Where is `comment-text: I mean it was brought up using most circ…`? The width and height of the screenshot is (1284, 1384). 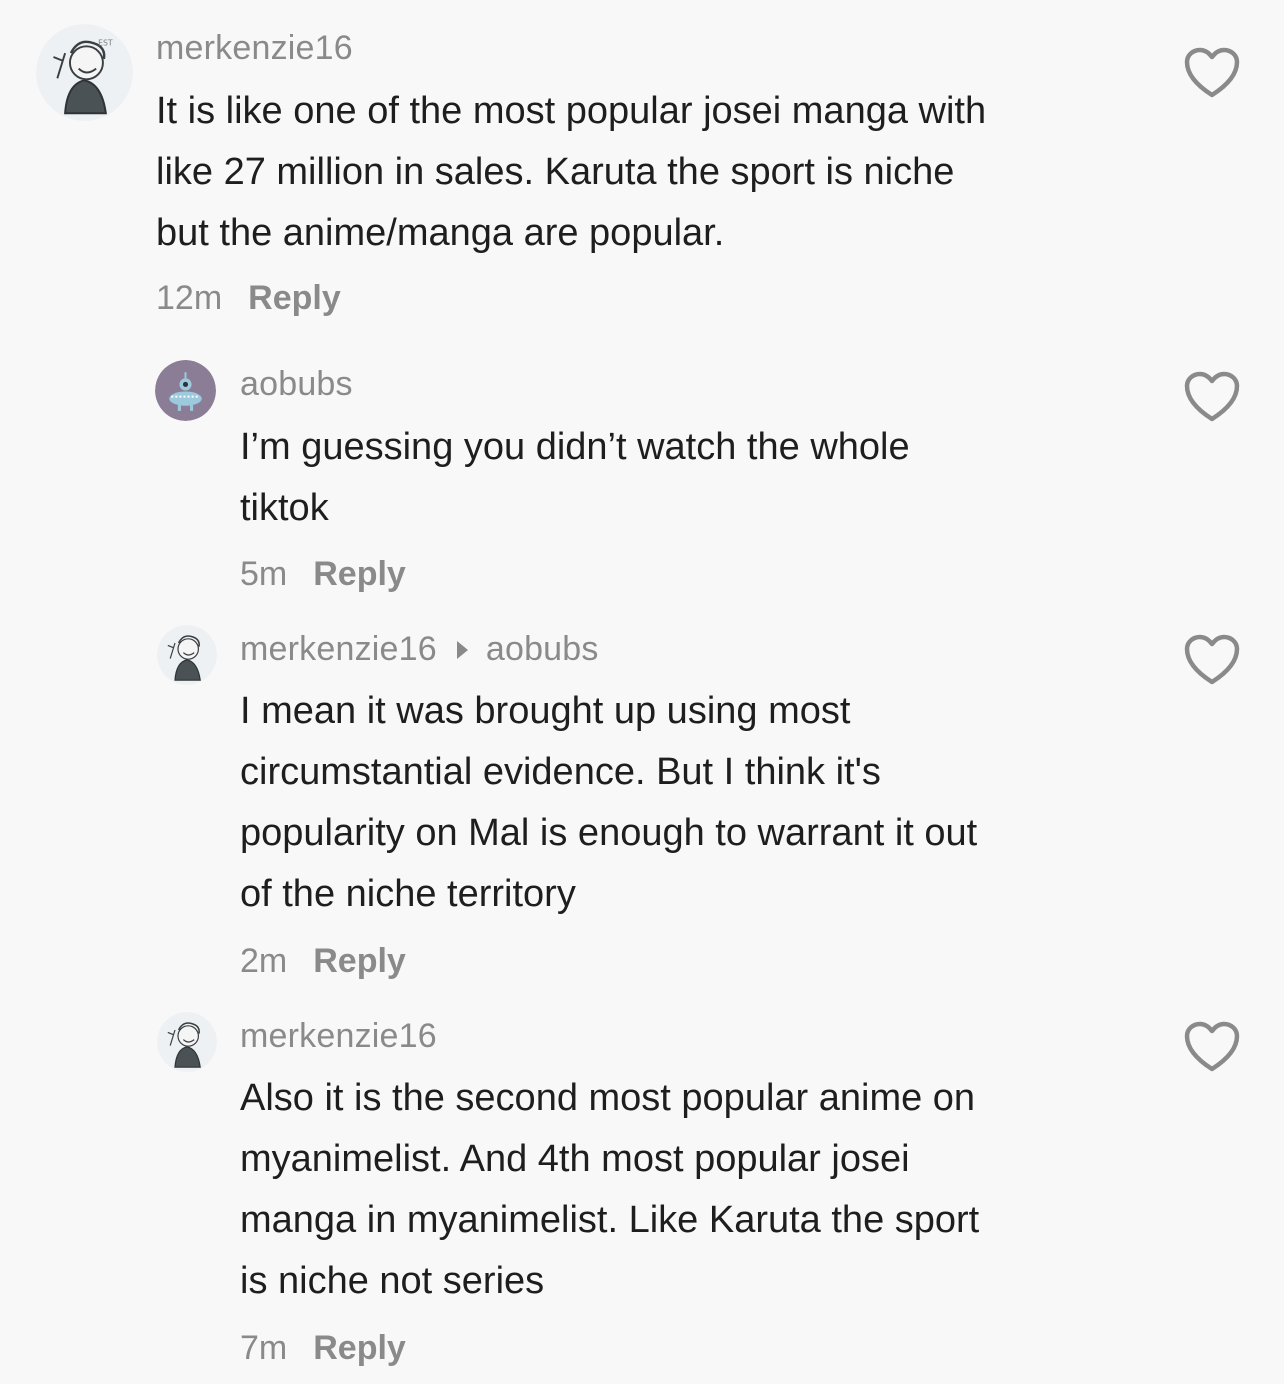 comment-text: I mean it was brought up using most circ… is located at coordinates (609, 802).